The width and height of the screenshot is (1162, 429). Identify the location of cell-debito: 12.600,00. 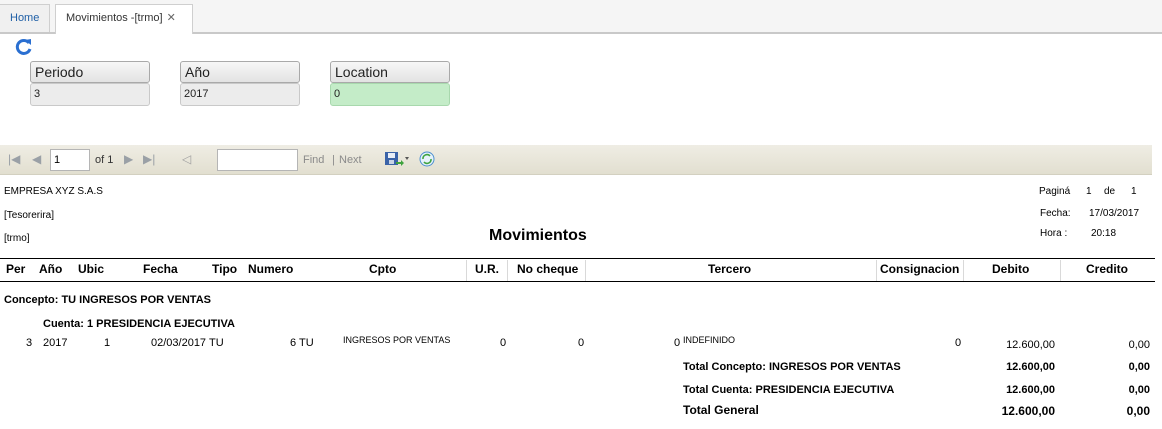
(1030, 345).